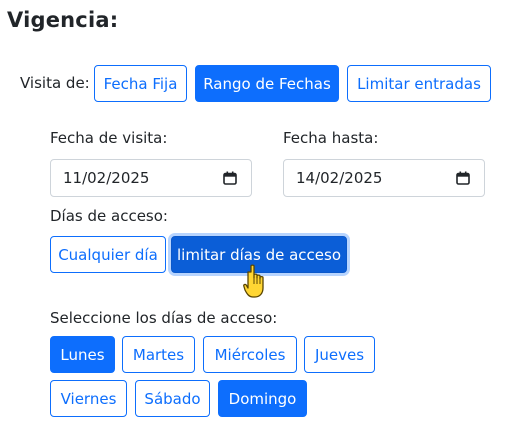 Image resolution: width=505 pixels, height=428 pixels. Describe the element at coordinates (106, 178) in the screenshot. I see `visit-date-value: 11/02/2025` at that location.